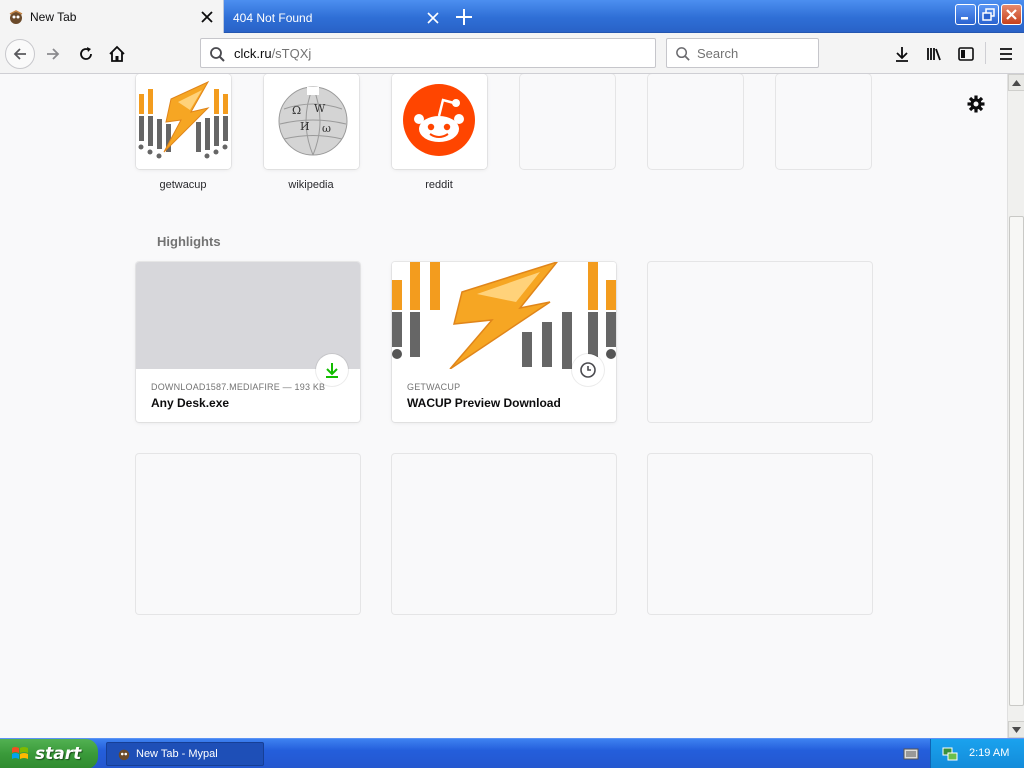  I want to click on forward-arrow-icon, so click(53, 54).